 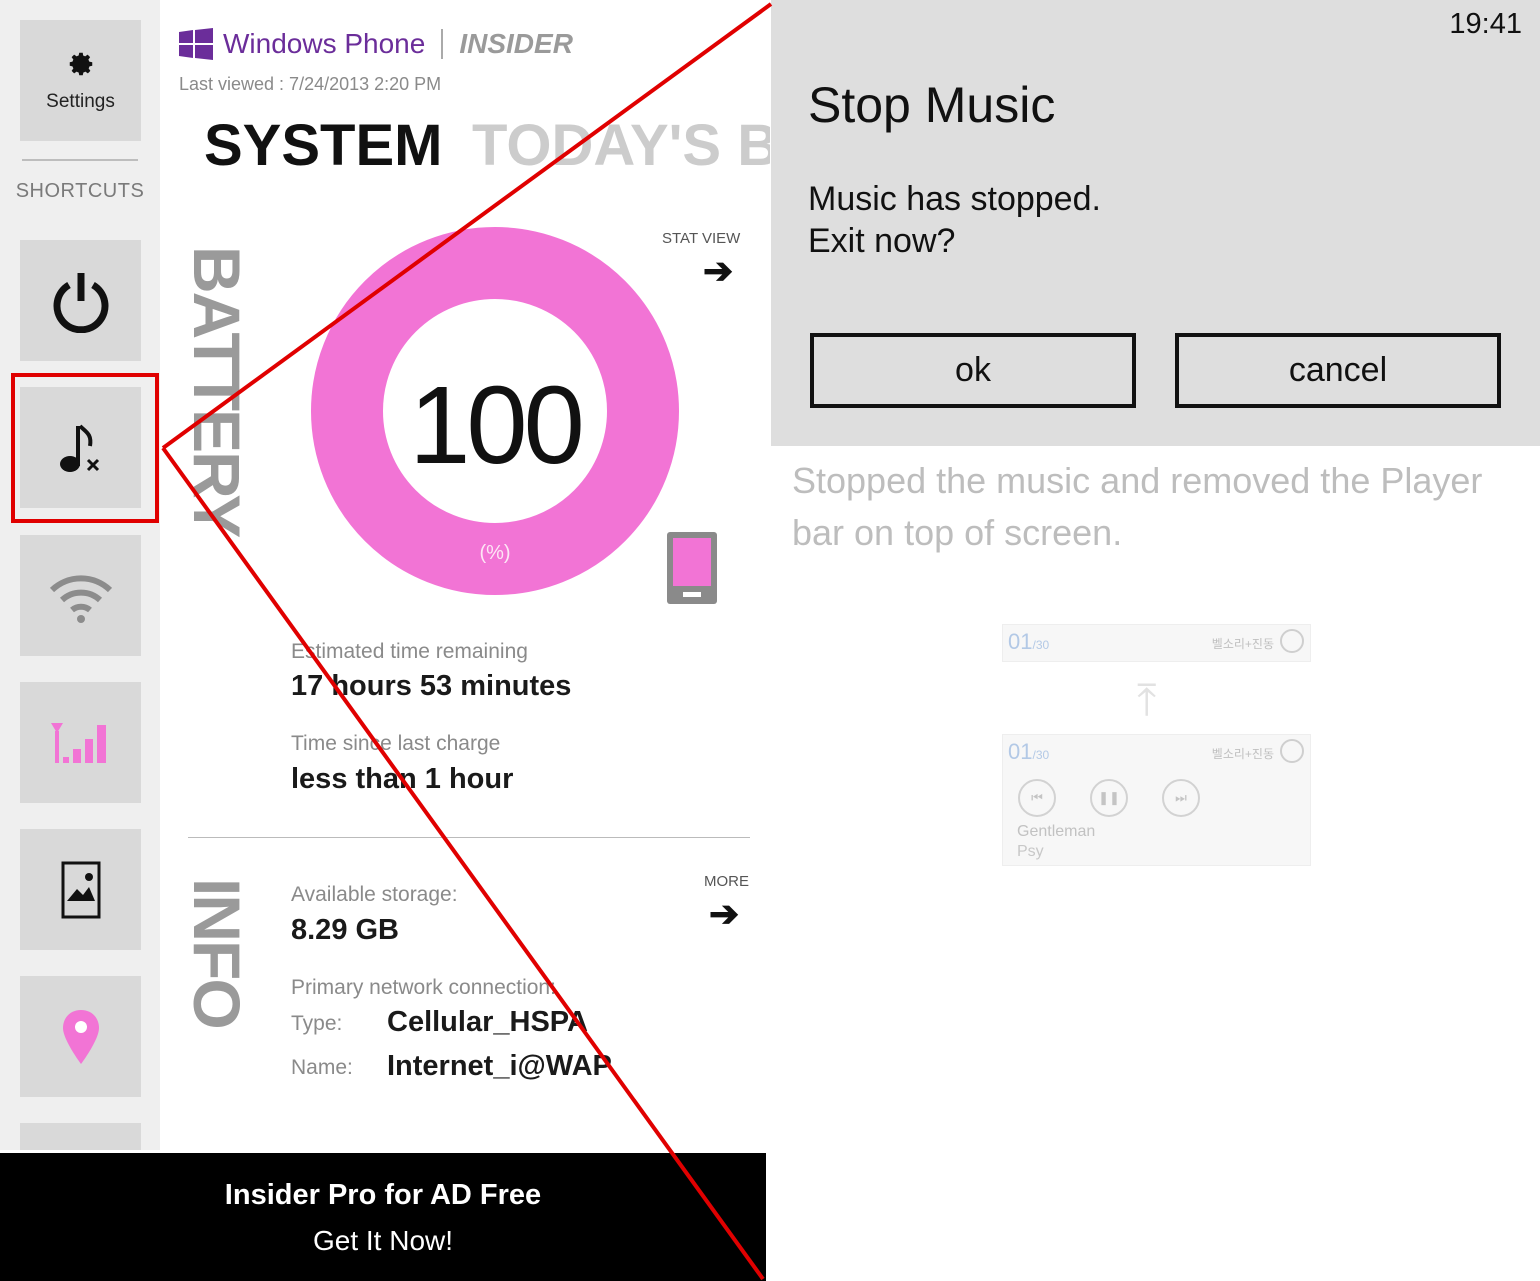 I want to click on brand-separator, so click(x=442, y=44).